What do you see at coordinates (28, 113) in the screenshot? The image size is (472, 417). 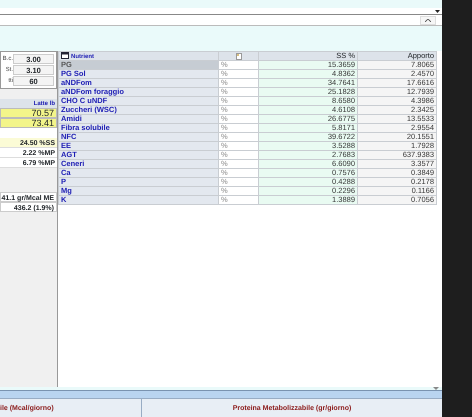 I see `milk-value: 70.57` at bounding box center [28, 113].